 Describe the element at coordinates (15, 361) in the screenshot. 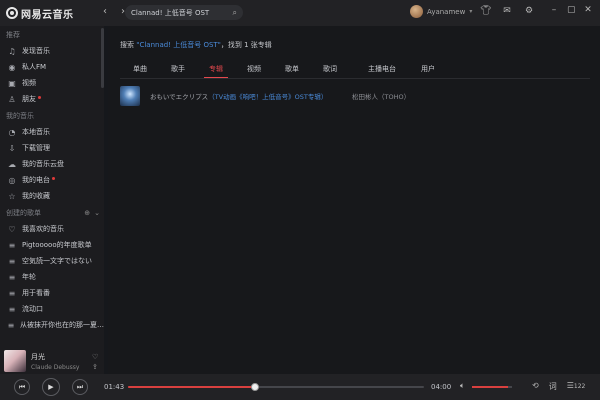

I see `now-playing-cover` at that location.